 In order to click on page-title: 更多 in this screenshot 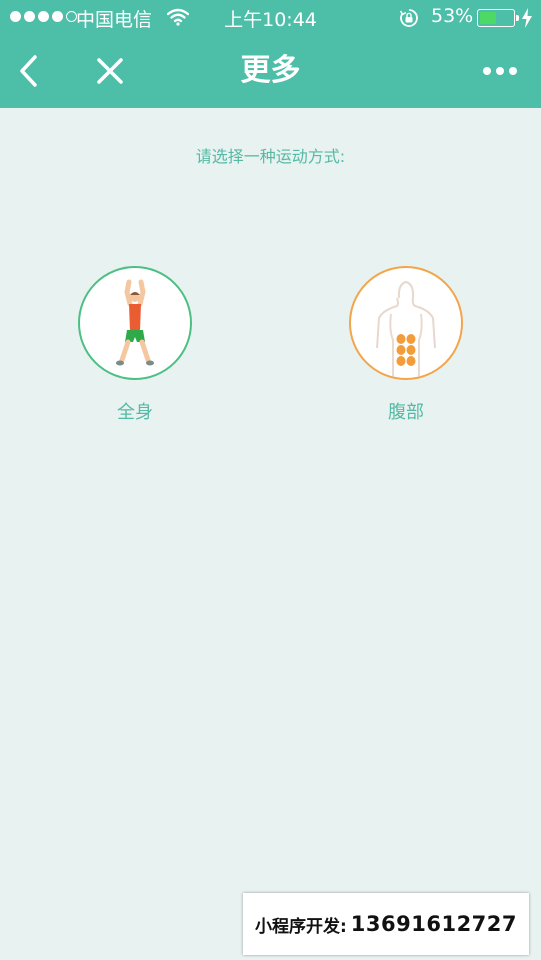, I will do `click(270, 70)`.